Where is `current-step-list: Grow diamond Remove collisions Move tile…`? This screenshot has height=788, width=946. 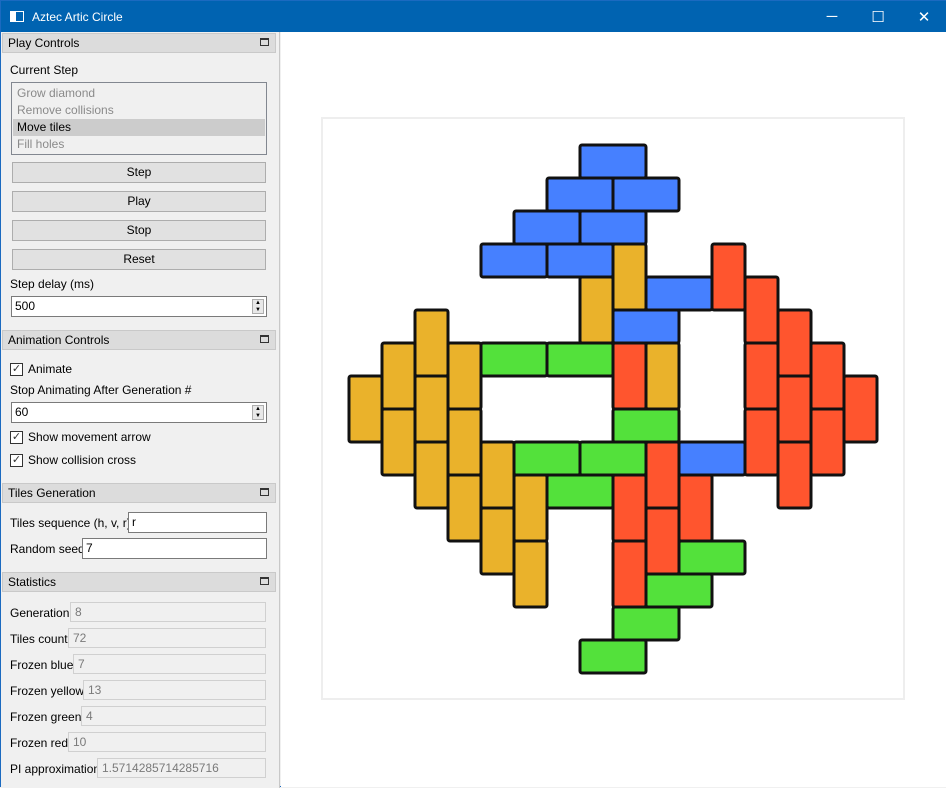 current-step-list: Grow diamond Remove collisions Move tile… is located at coordinates (139, 118).